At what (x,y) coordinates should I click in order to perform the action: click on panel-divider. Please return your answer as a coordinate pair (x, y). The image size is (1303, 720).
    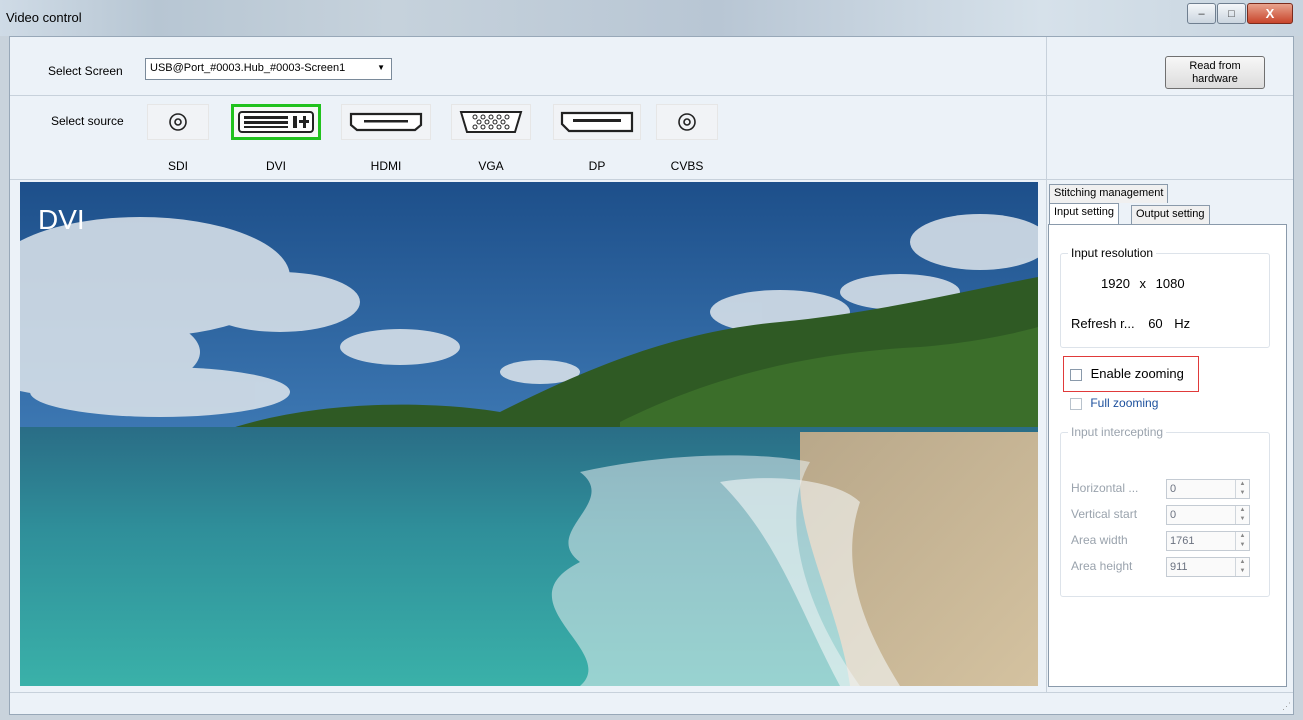
    Looking at the image, I should click on (1046, 435).